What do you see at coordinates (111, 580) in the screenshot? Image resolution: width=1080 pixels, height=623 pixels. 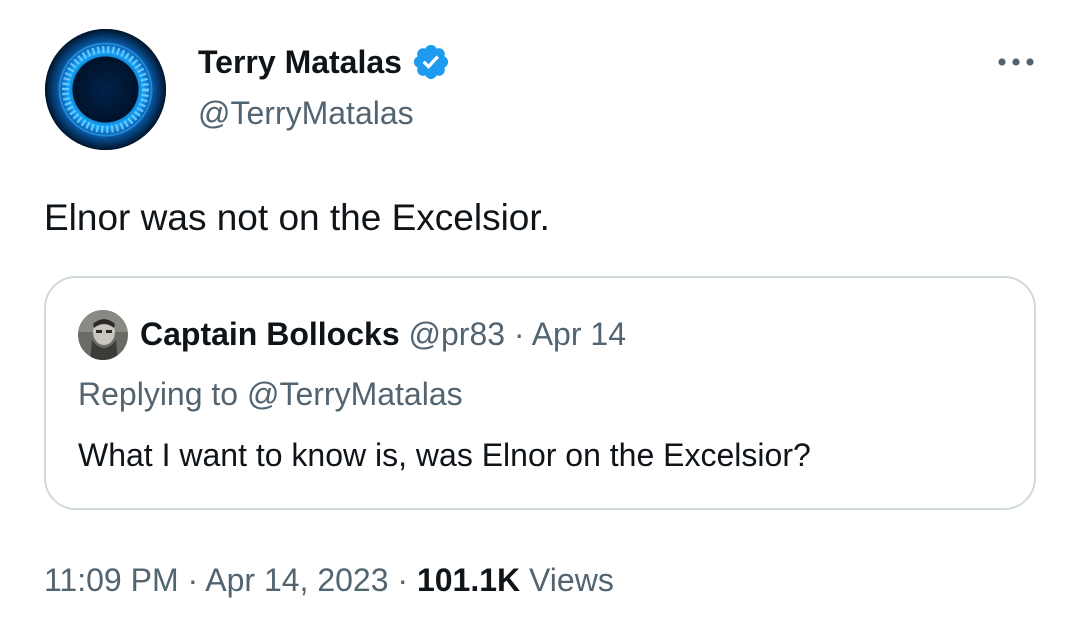 I see `tweet-time: 11:09 PM` at bounding box center [111, 580].